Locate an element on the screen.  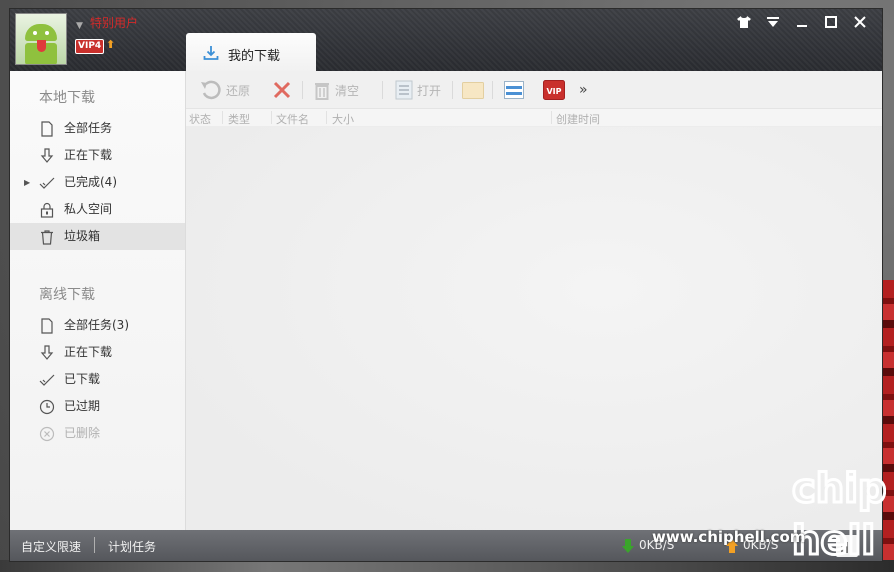
clock-icon is located at coordinates (47, 407).